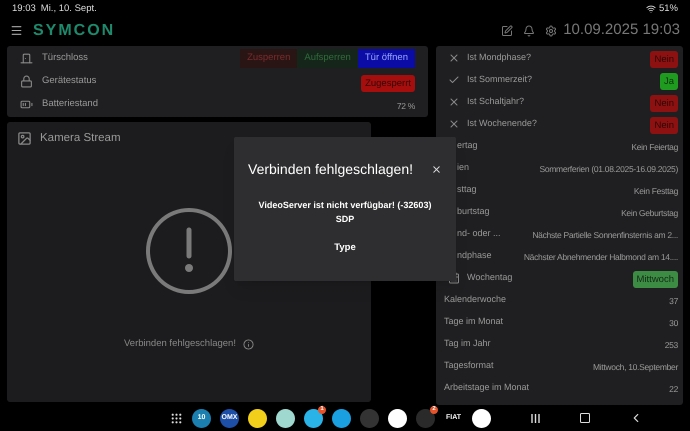 This screenshot has width=690, height=431. I want to click on row-label: Arbeitstage im Monat, so click(487, 387).